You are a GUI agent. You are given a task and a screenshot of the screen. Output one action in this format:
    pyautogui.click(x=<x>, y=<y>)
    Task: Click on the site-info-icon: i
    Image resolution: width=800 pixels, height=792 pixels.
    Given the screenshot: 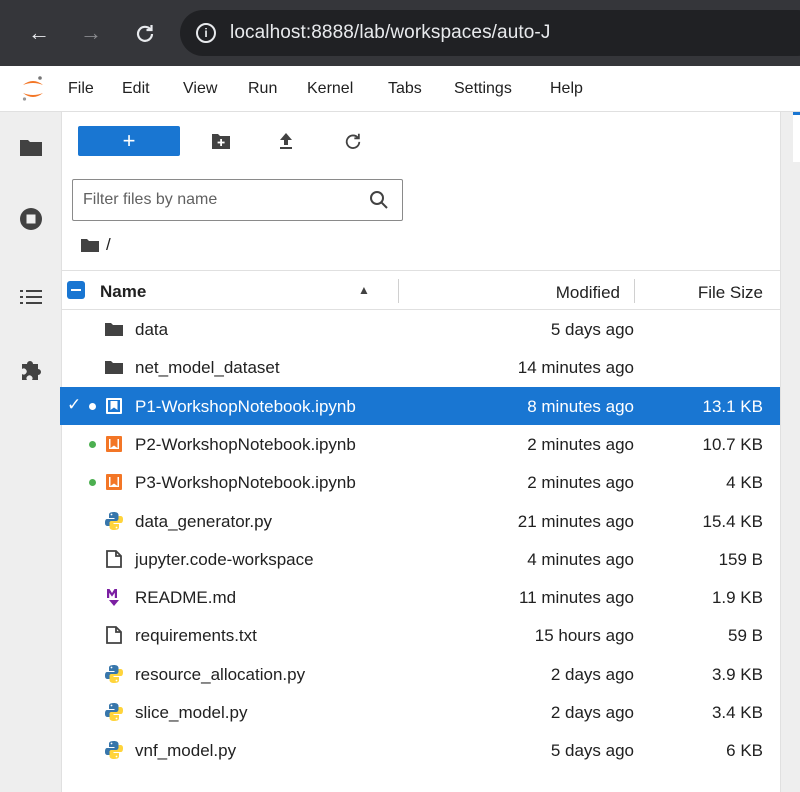 What is the action you would take?
    pyautogui.click(x=206, y=33)
    